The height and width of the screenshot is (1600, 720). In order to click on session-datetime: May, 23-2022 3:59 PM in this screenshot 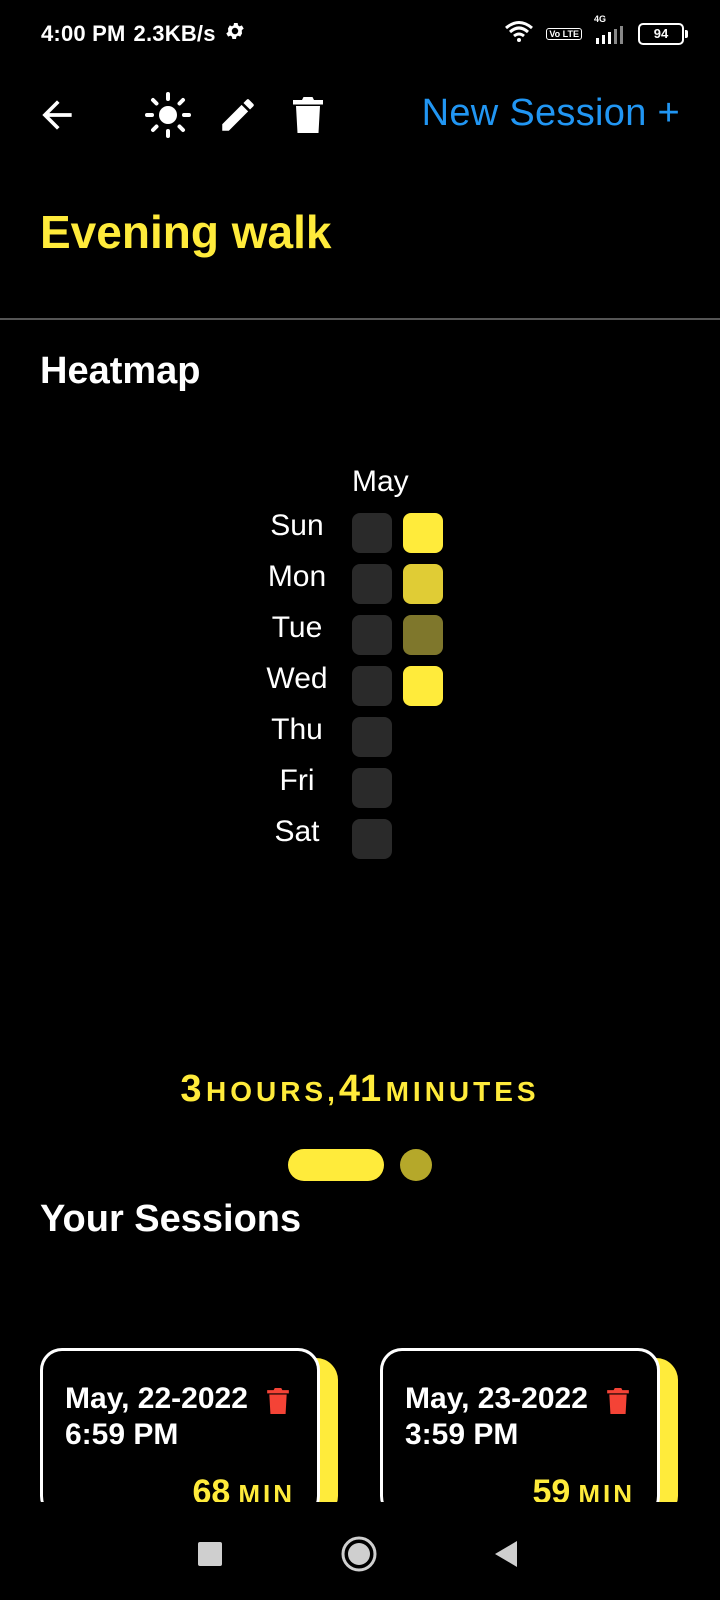, I will do `click(496, 1417)`.